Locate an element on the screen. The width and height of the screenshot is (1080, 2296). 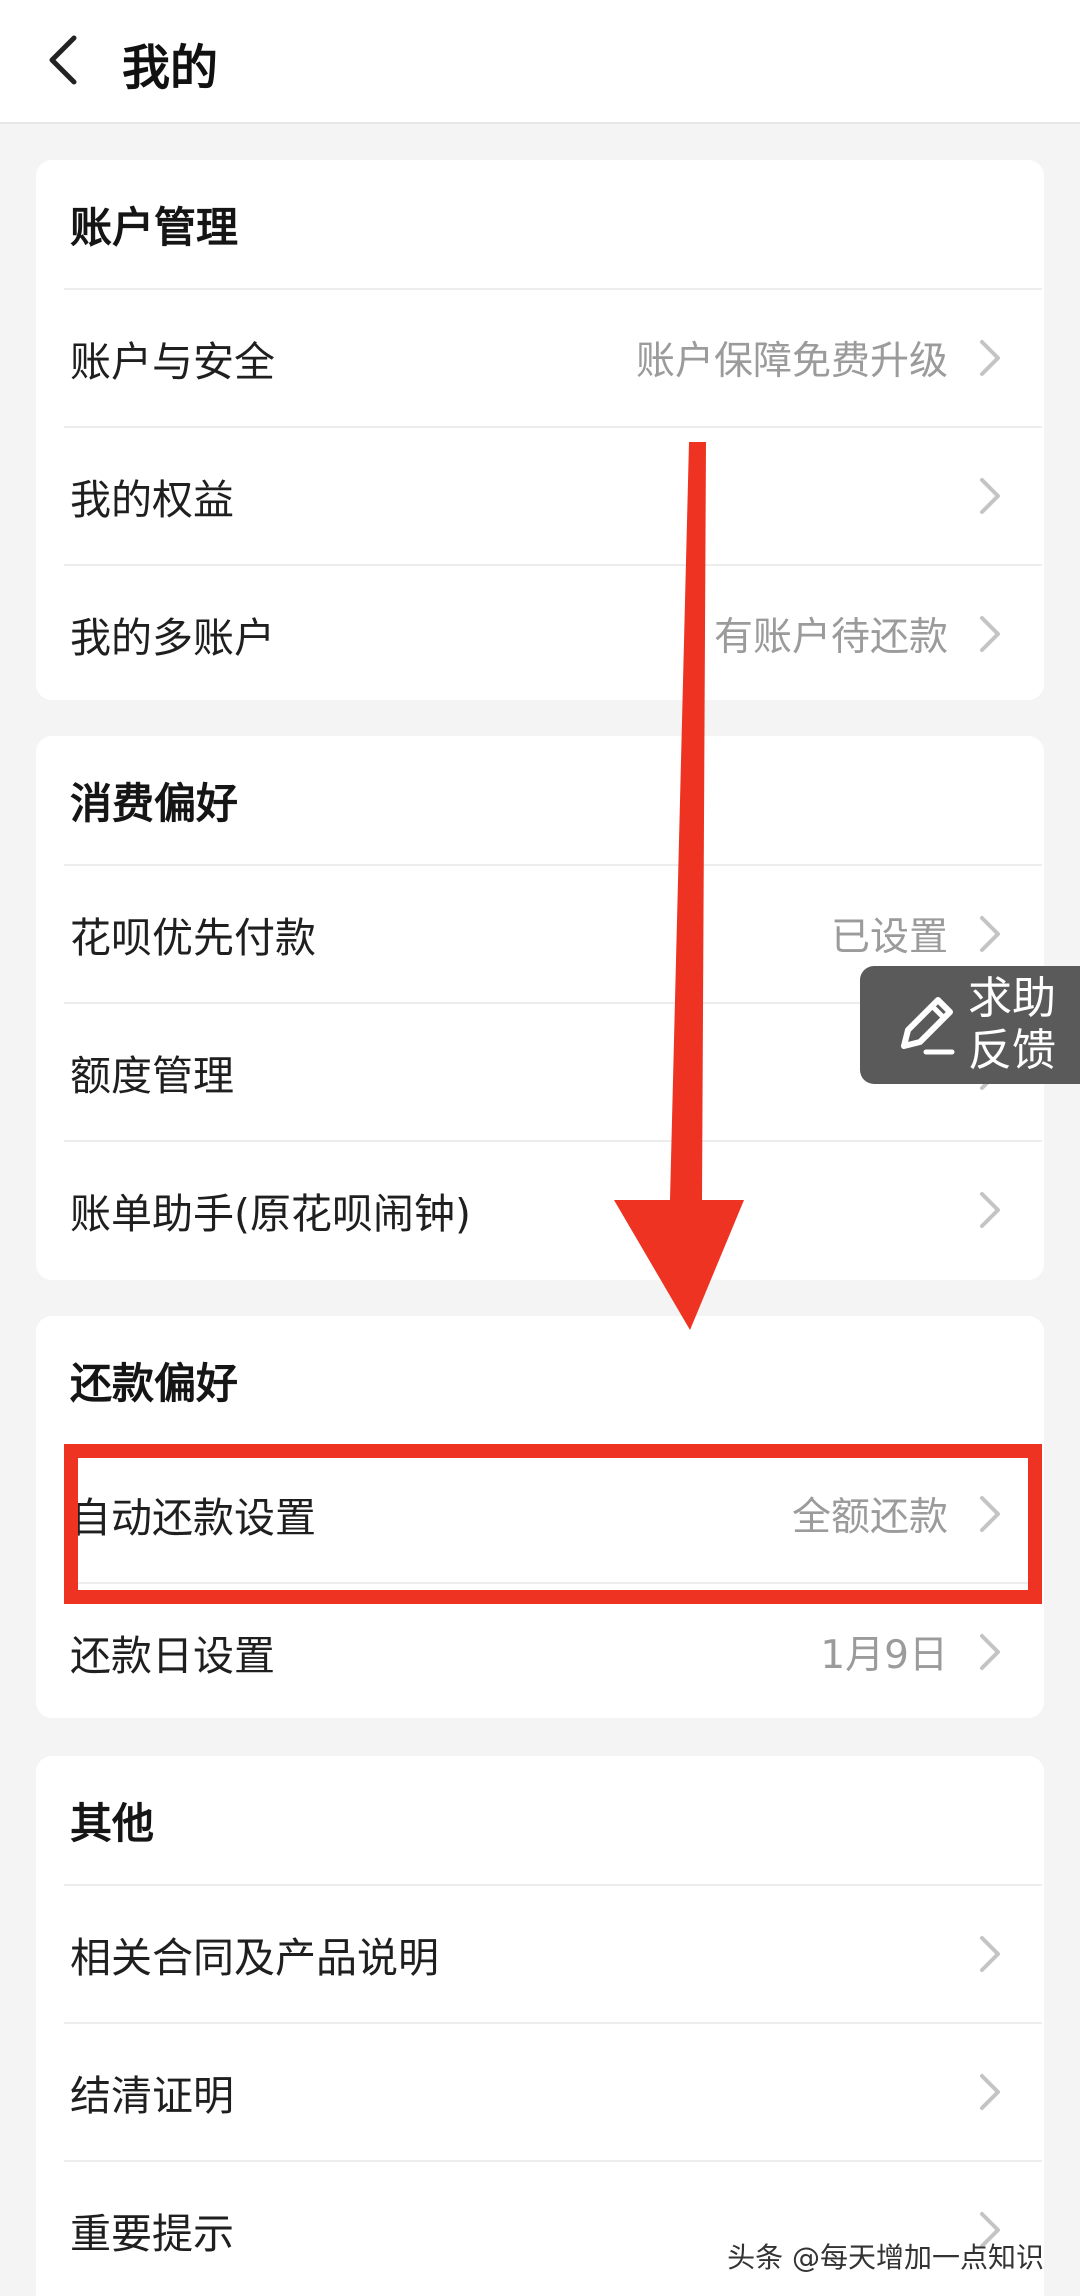
back-button is located at coordinates (65, 60).